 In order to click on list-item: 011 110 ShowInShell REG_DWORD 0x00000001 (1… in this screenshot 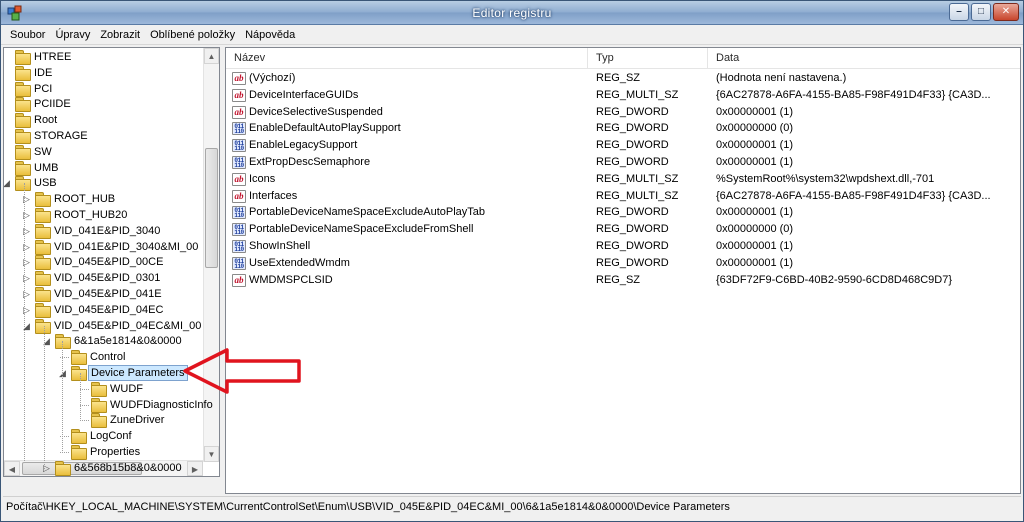, I will do `click(623, 246)`.